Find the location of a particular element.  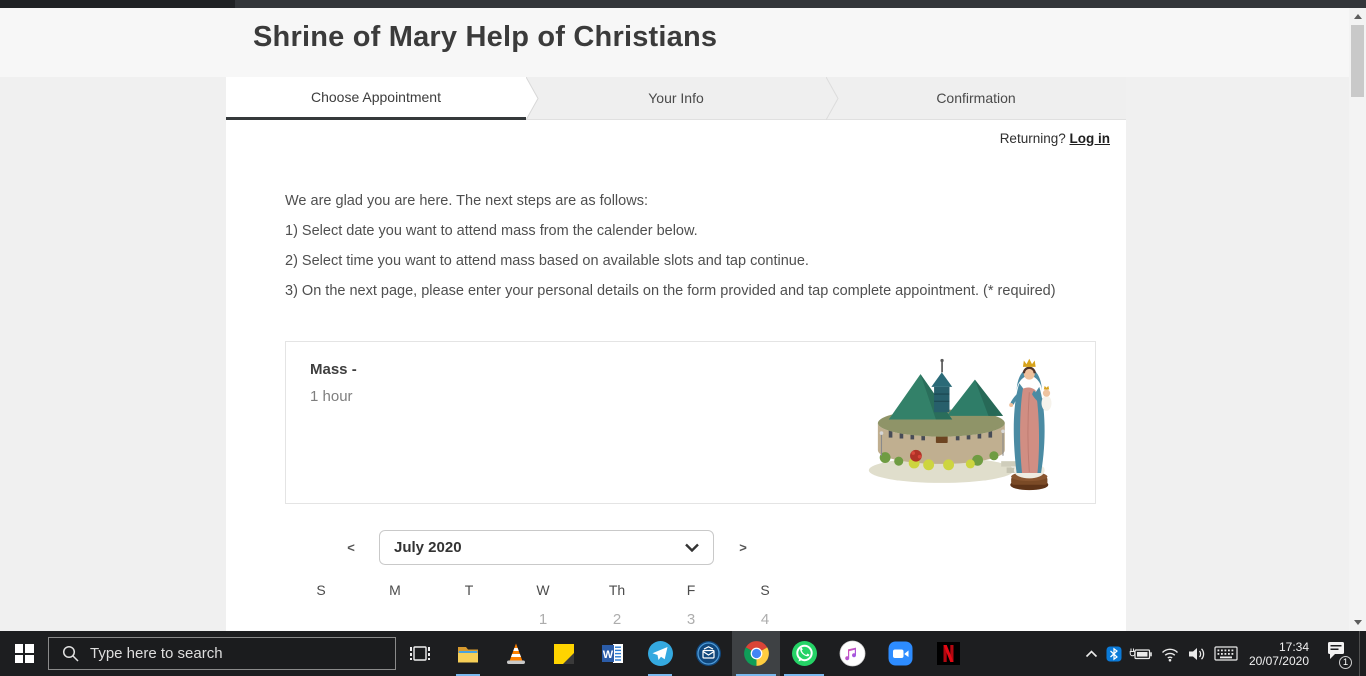

action-center-button: 1 is located at coordinates (1336, 654).